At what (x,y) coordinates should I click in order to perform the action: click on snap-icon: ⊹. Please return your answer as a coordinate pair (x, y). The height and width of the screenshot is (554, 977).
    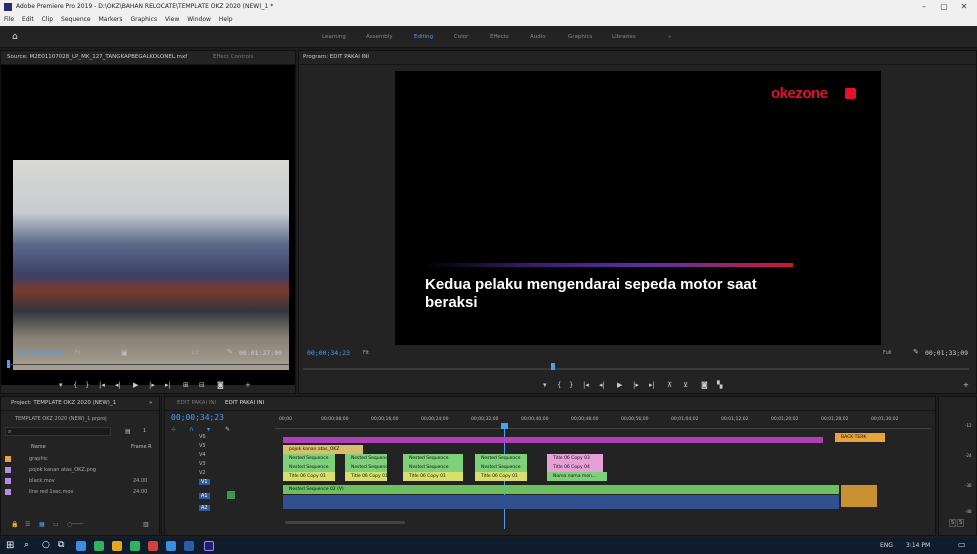
    Looking at the image, I should click on (173, 429).